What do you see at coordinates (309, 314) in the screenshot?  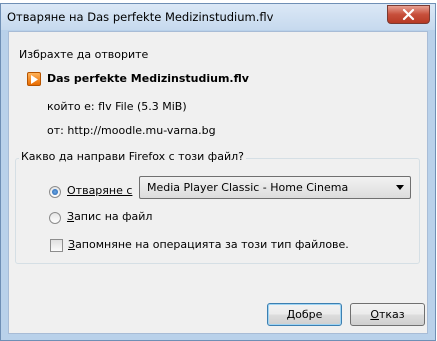 I see `ok-label-rest: обре` at bounding box center [309, 314].